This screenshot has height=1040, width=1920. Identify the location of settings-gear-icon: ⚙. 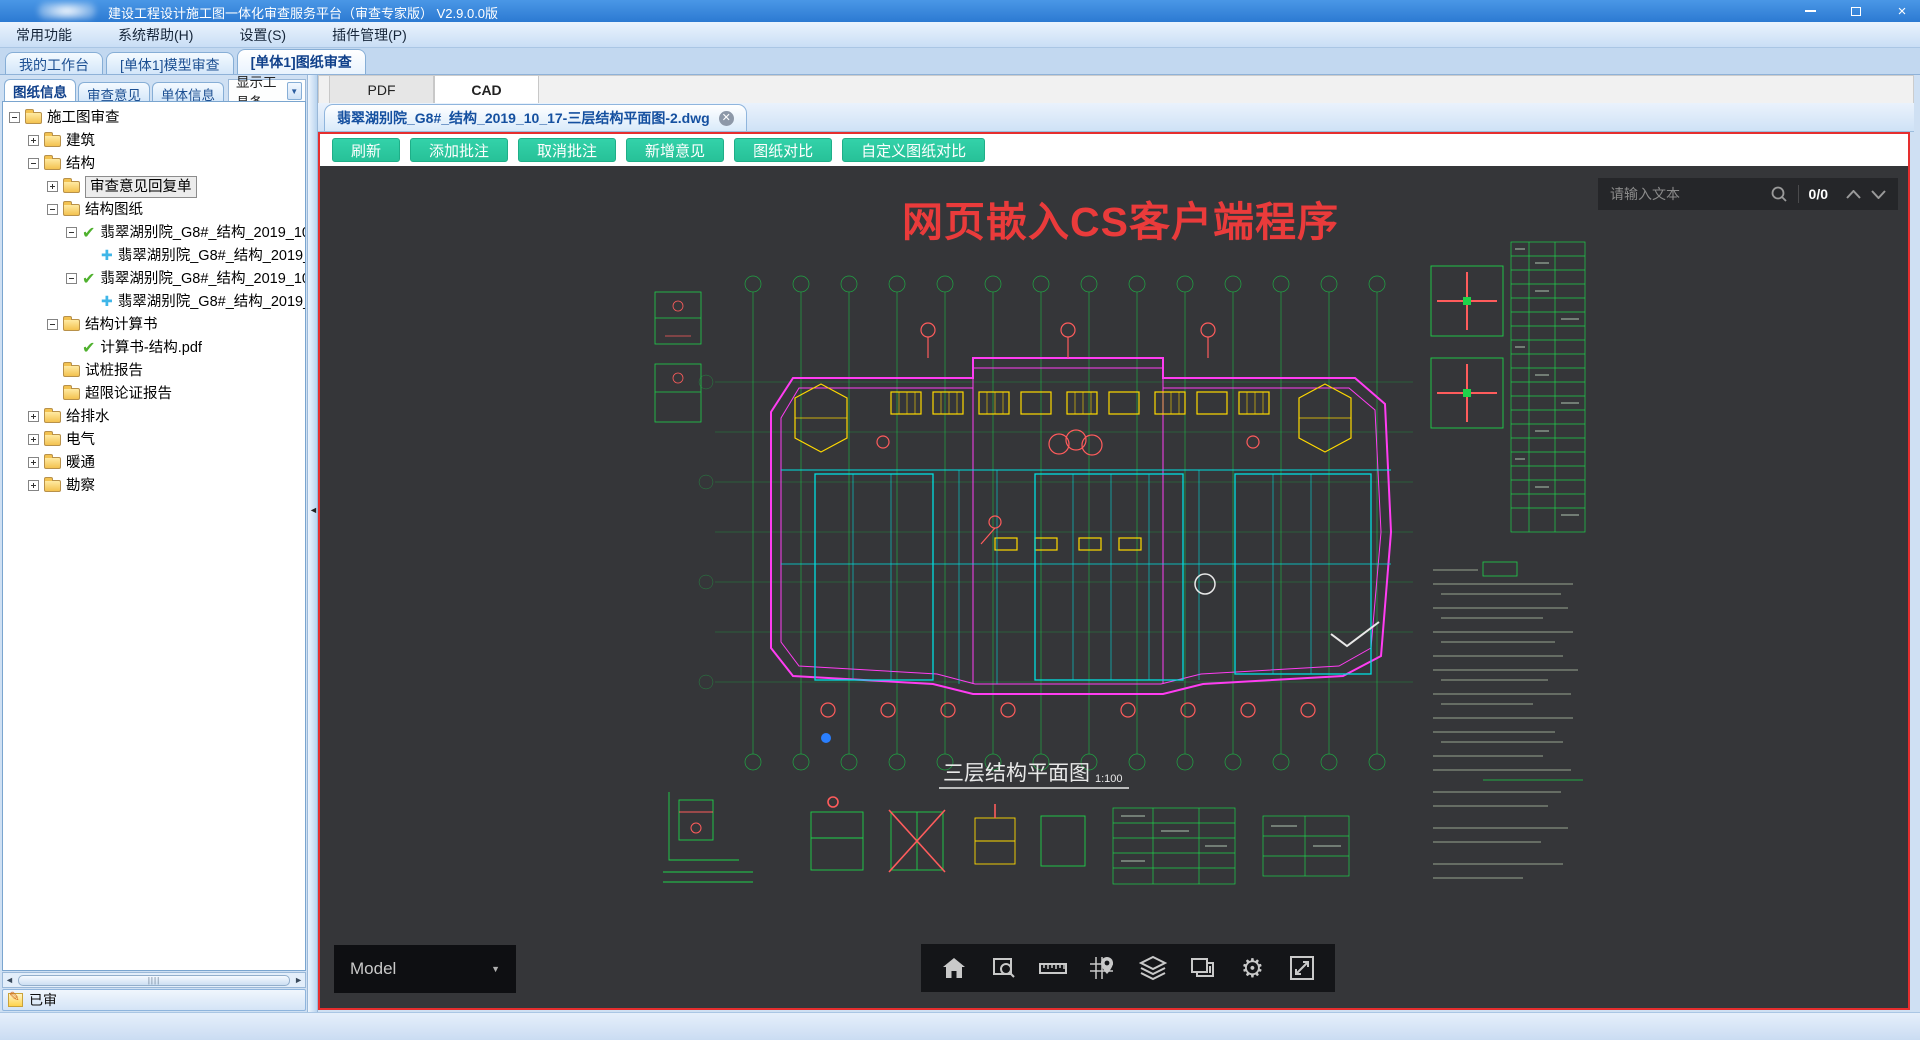
(1252, 968).